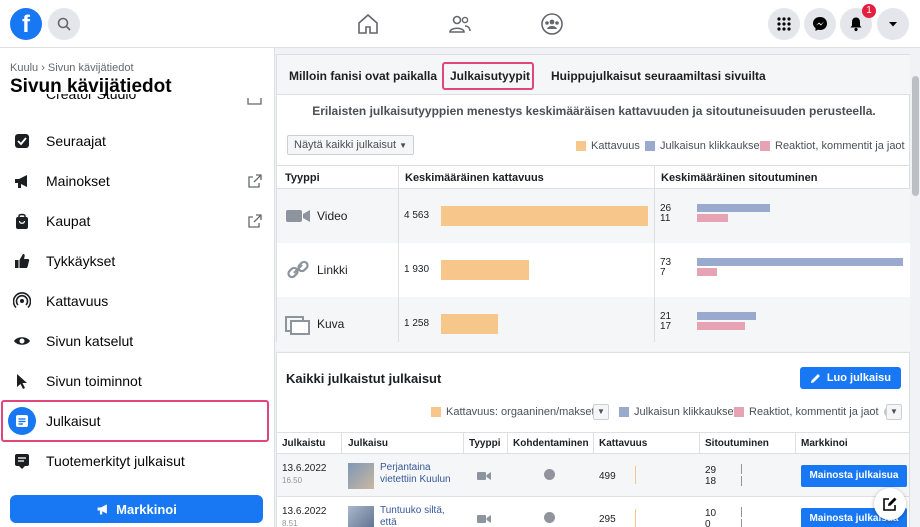 The image size is (920, 527). What do you see at coordinates (22, 301) in the screenshot?
I see `broadcast-icon` at bounding box center [22, 301].